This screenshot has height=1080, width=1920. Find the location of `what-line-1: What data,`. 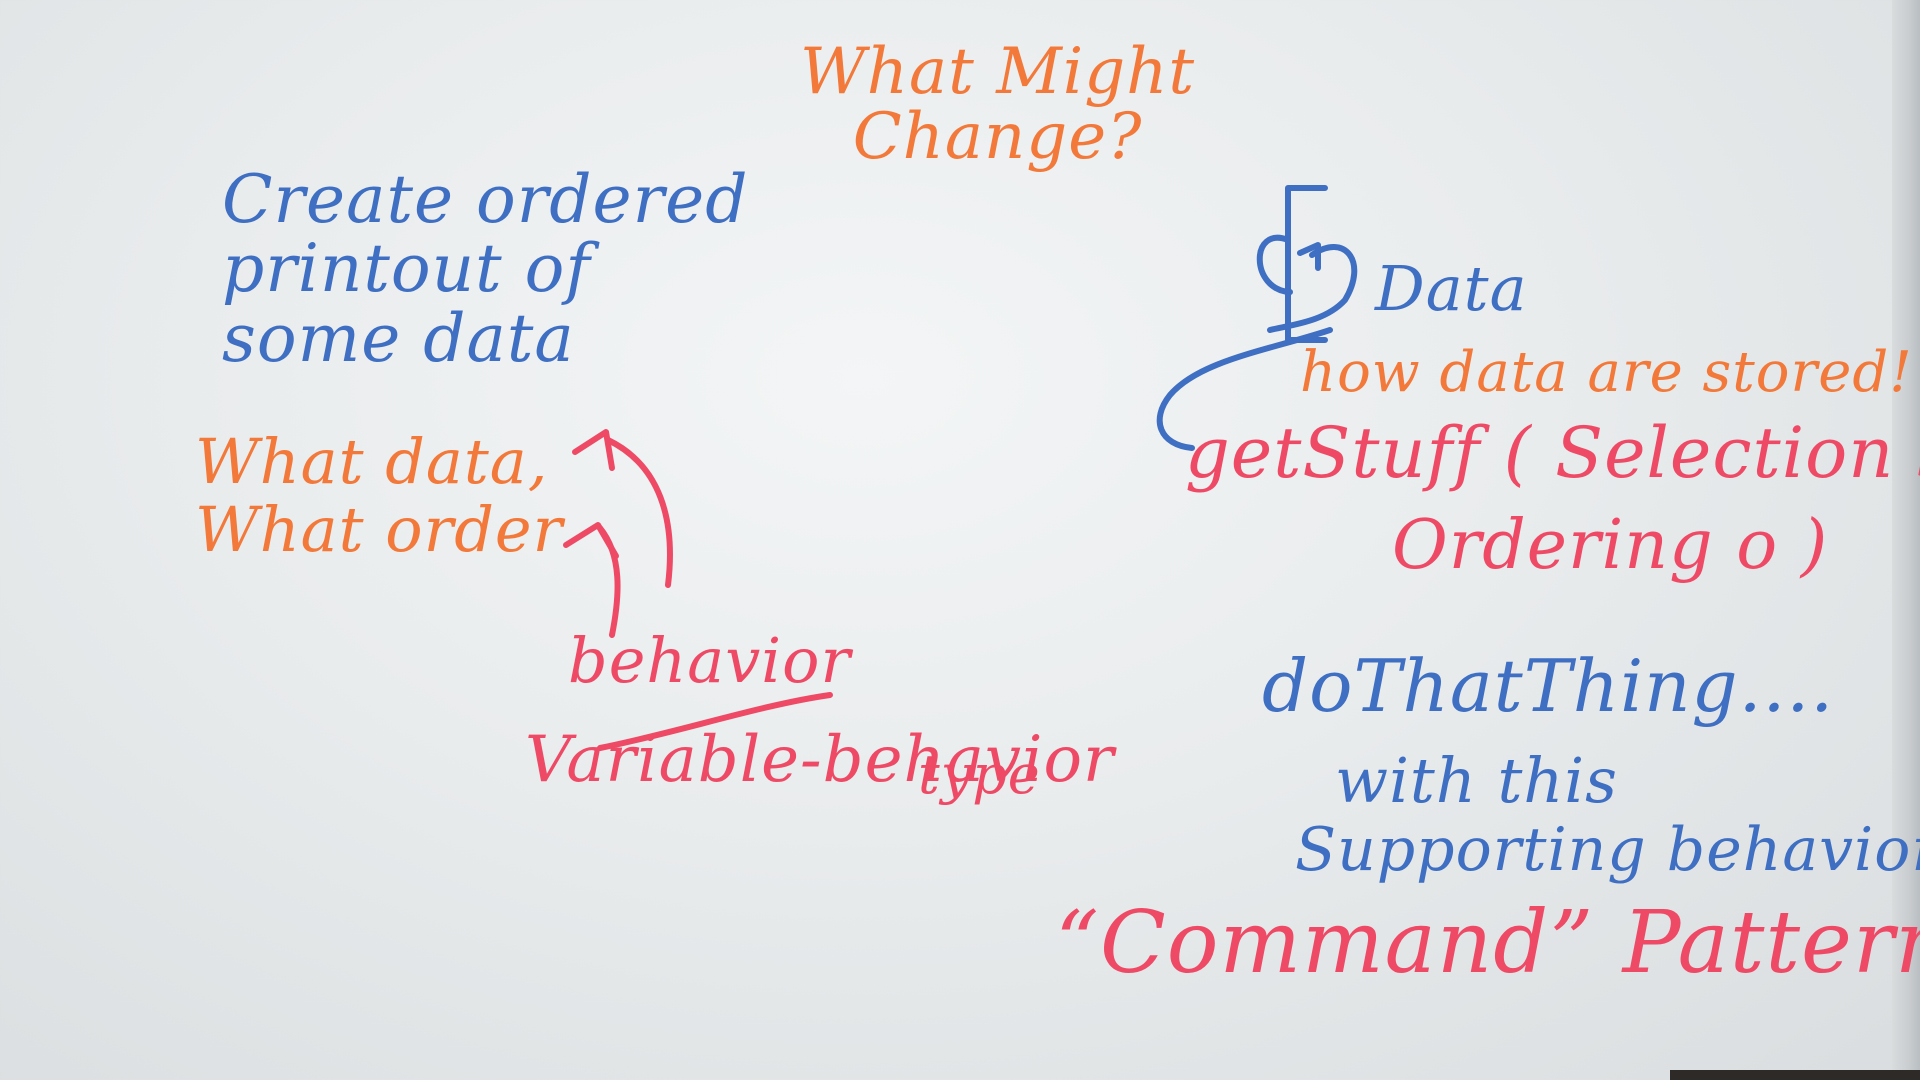

what-line-1: What data, is located at coordinates (372, 461).